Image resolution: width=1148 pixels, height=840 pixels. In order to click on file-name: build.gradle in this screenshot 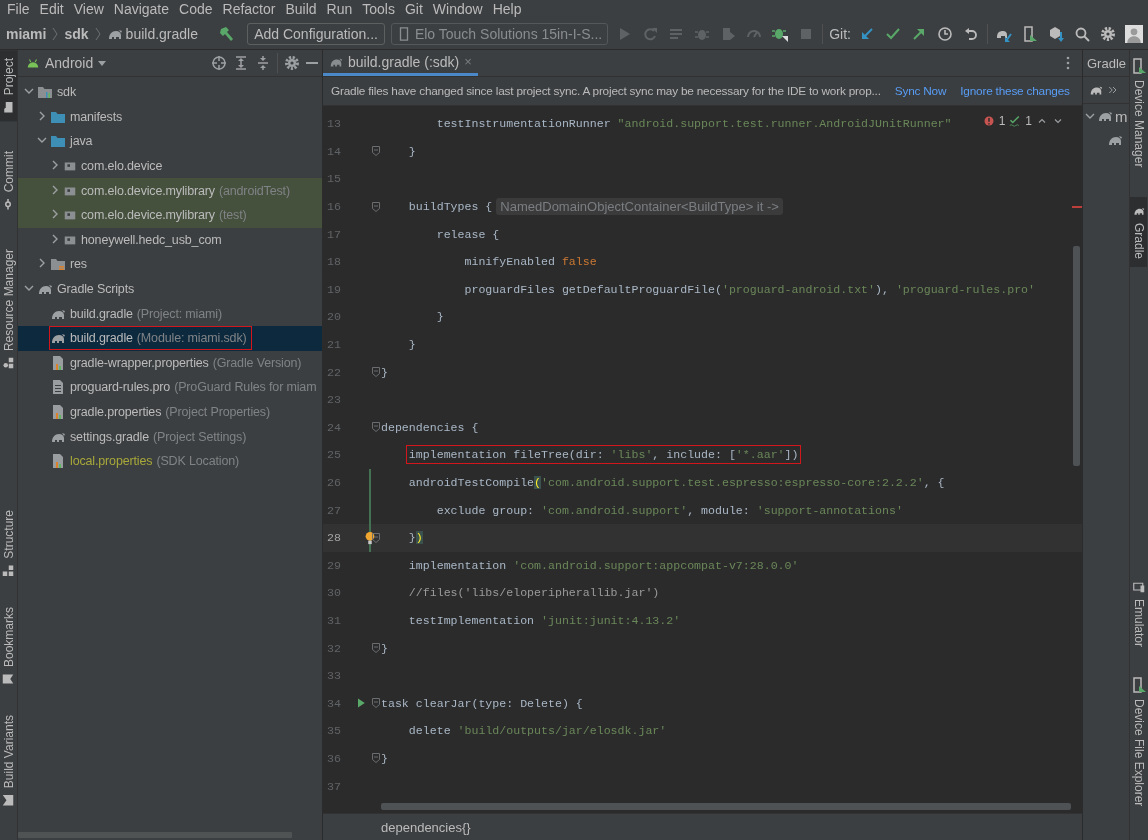, I will do `click(101, 313)`.